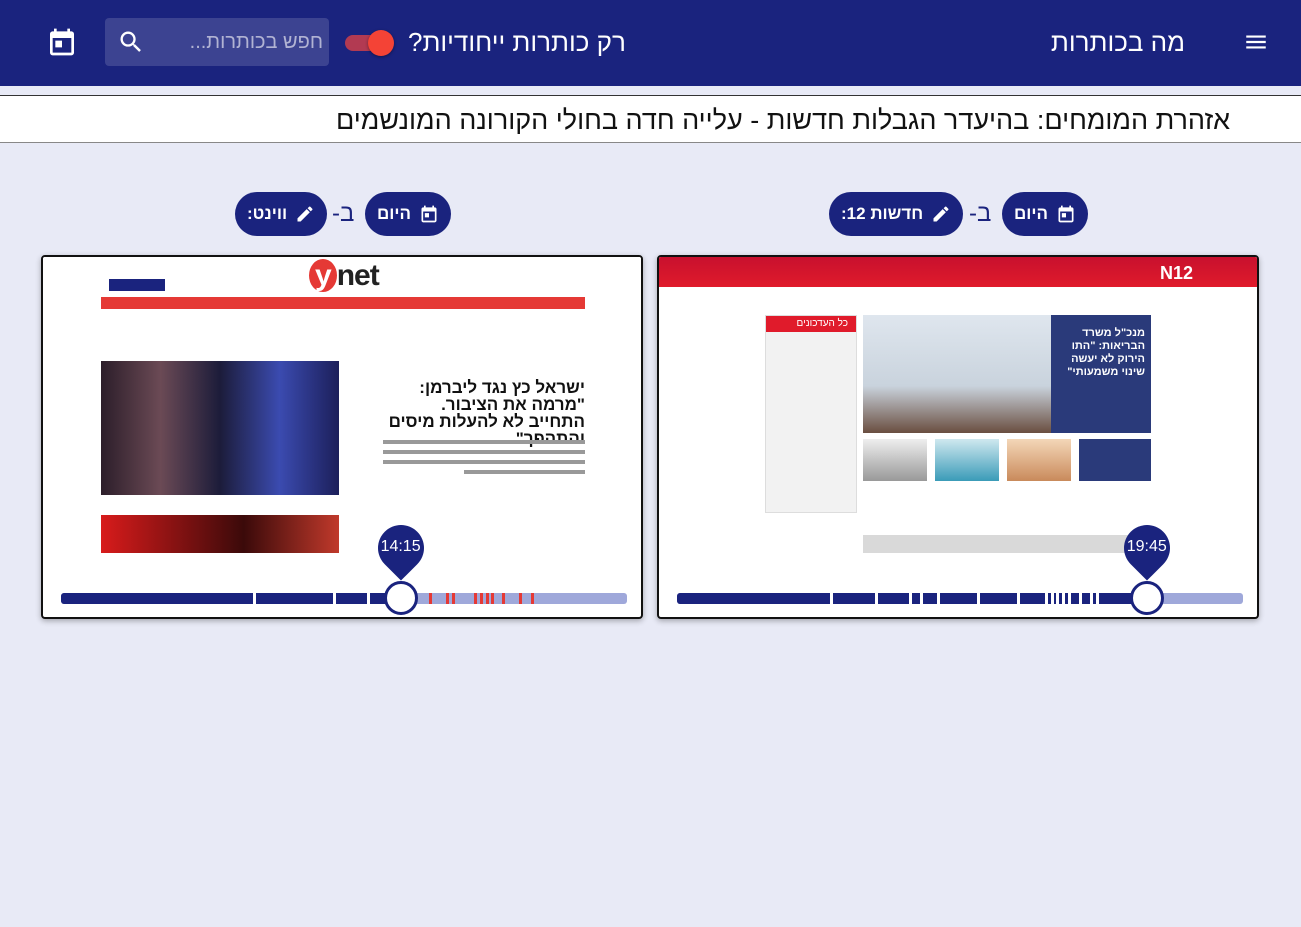 The height and width of the screenshot is (927, 1301). I want to click on left-date-label: היום, so click(1031, 213).